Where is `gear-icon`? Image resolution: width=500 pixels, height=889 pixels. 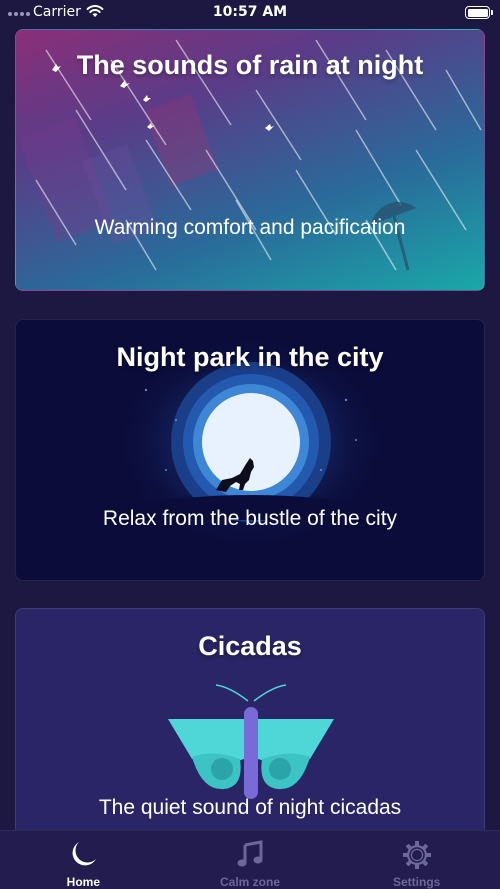
gear-icon is located at coordinates (416, 855).